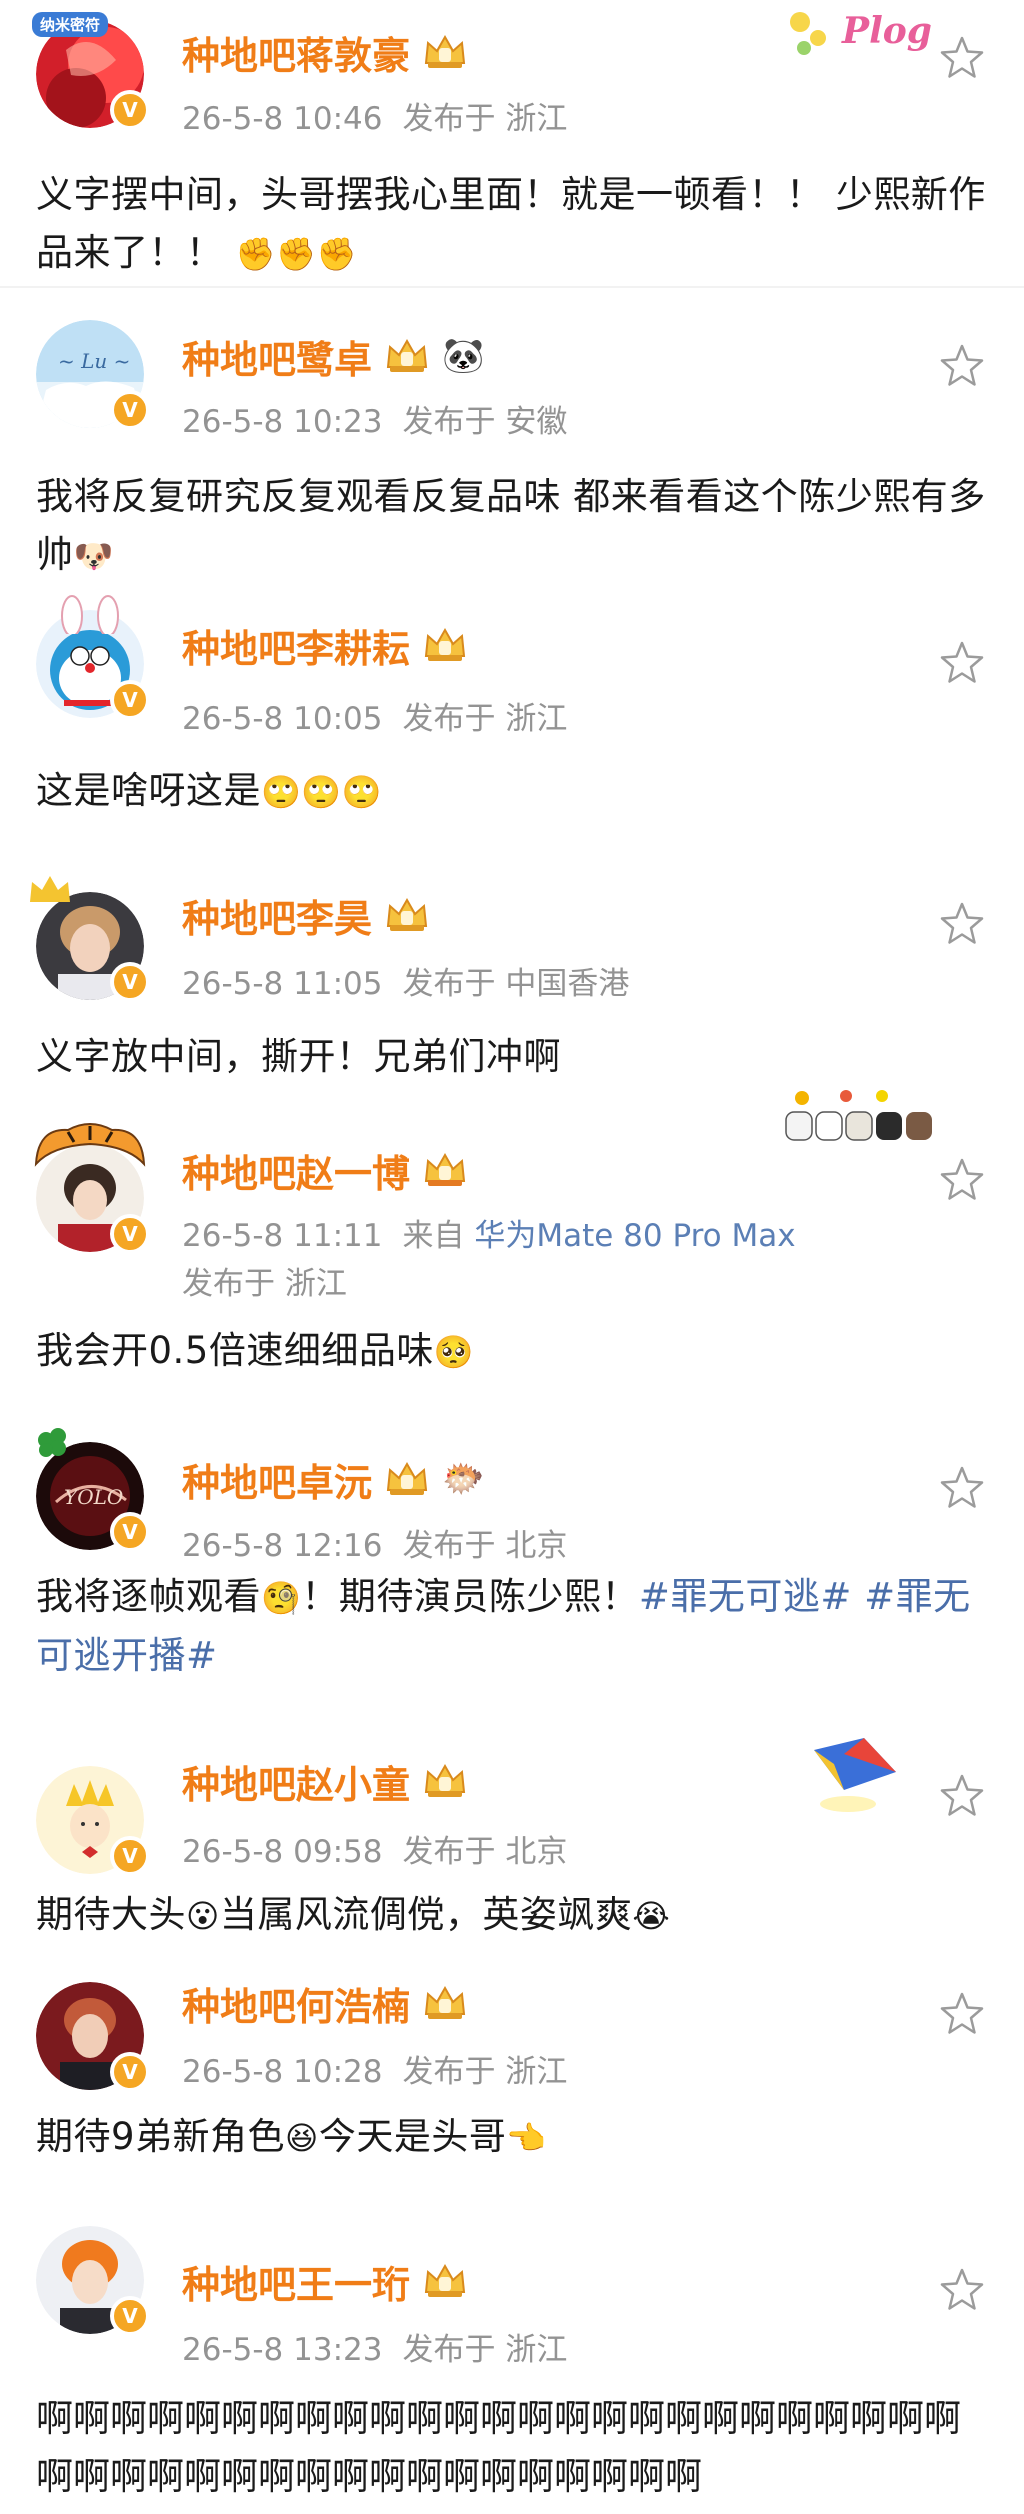  What do you see at coordinates (282, 2350) in the screenshot?
I see `timestamp: 26-5-8 13:23` at bounding box center [282, 2350].